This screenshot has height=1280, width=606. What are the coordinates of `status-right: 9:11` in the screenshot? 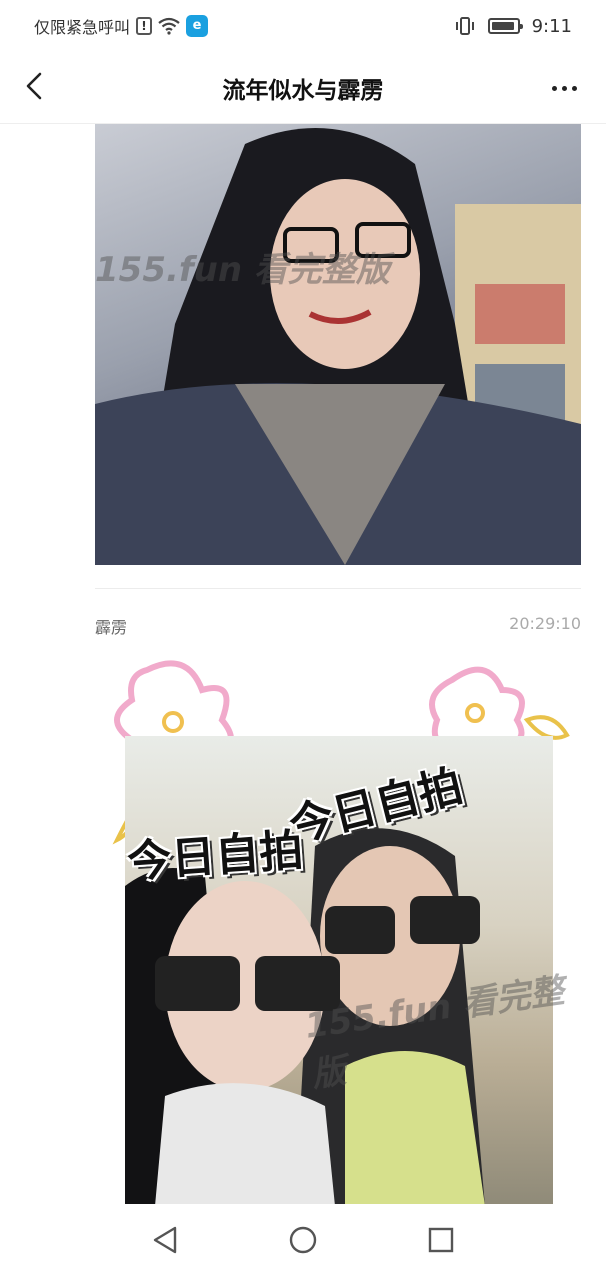 It's located at (513, 26).